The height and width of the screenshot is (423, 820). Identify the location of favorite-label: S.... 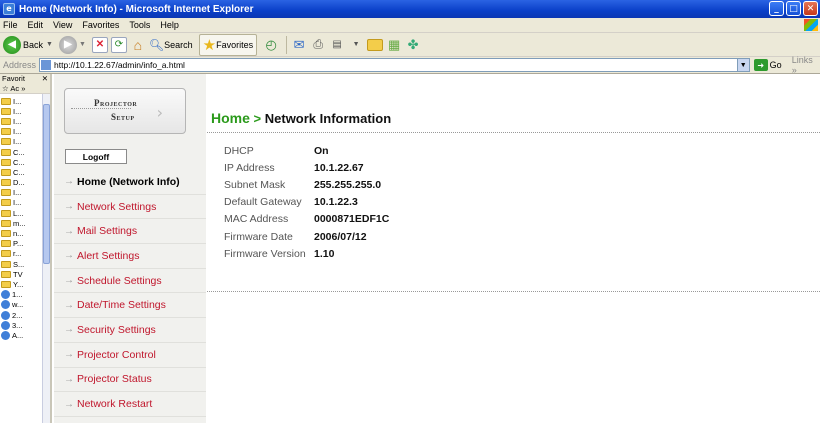
(19, 264).